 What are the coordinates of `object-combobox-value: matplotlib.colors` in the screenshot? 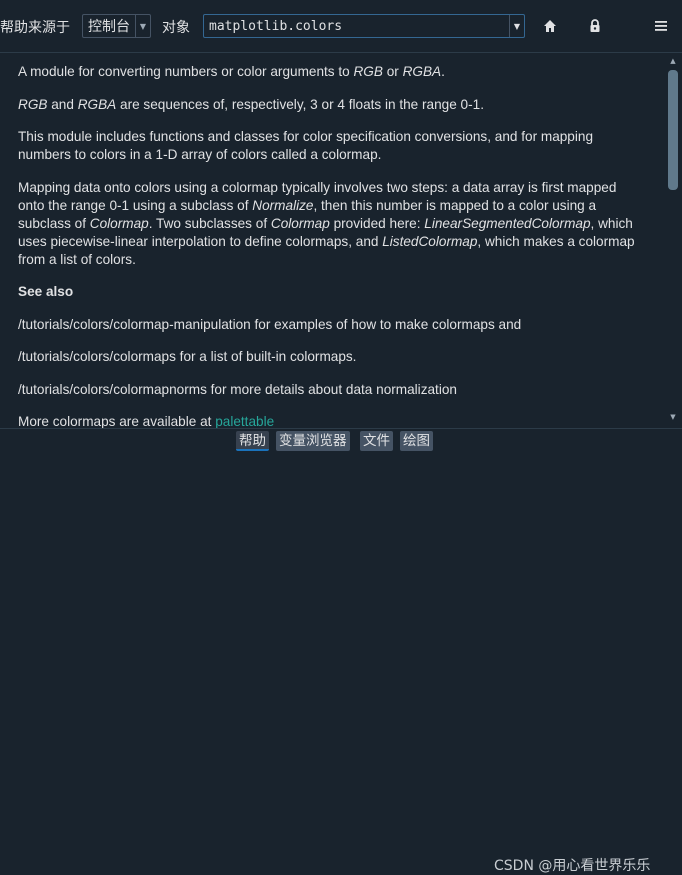 It's located at (273, 26).